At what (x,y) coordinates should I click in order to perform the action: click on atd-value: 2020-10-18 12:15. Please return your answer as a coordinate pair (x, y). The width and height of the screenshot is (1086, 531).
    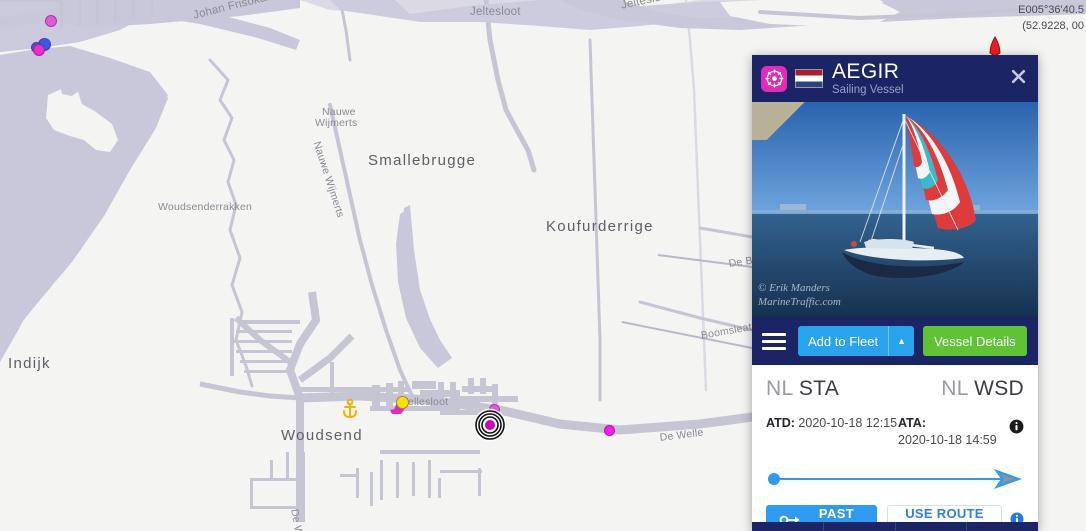
    Looking at the image, I should click on (848, 423).